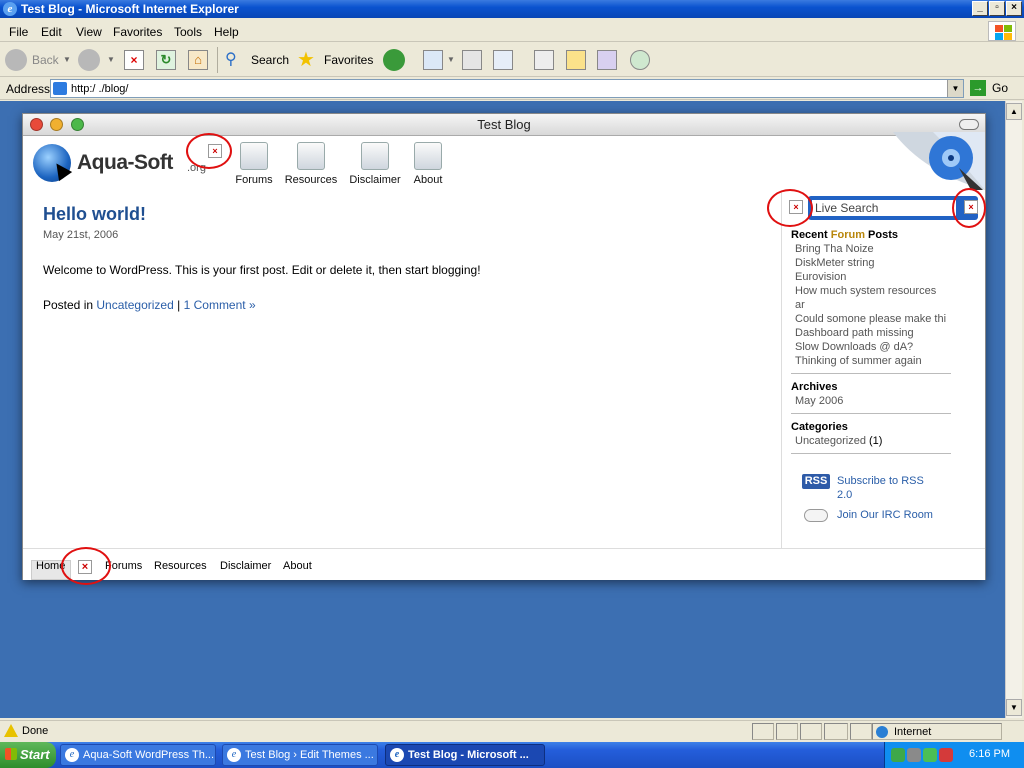 This screenshot has width=1024, height=768. I want to click on globe-icon, so click(882, 732).